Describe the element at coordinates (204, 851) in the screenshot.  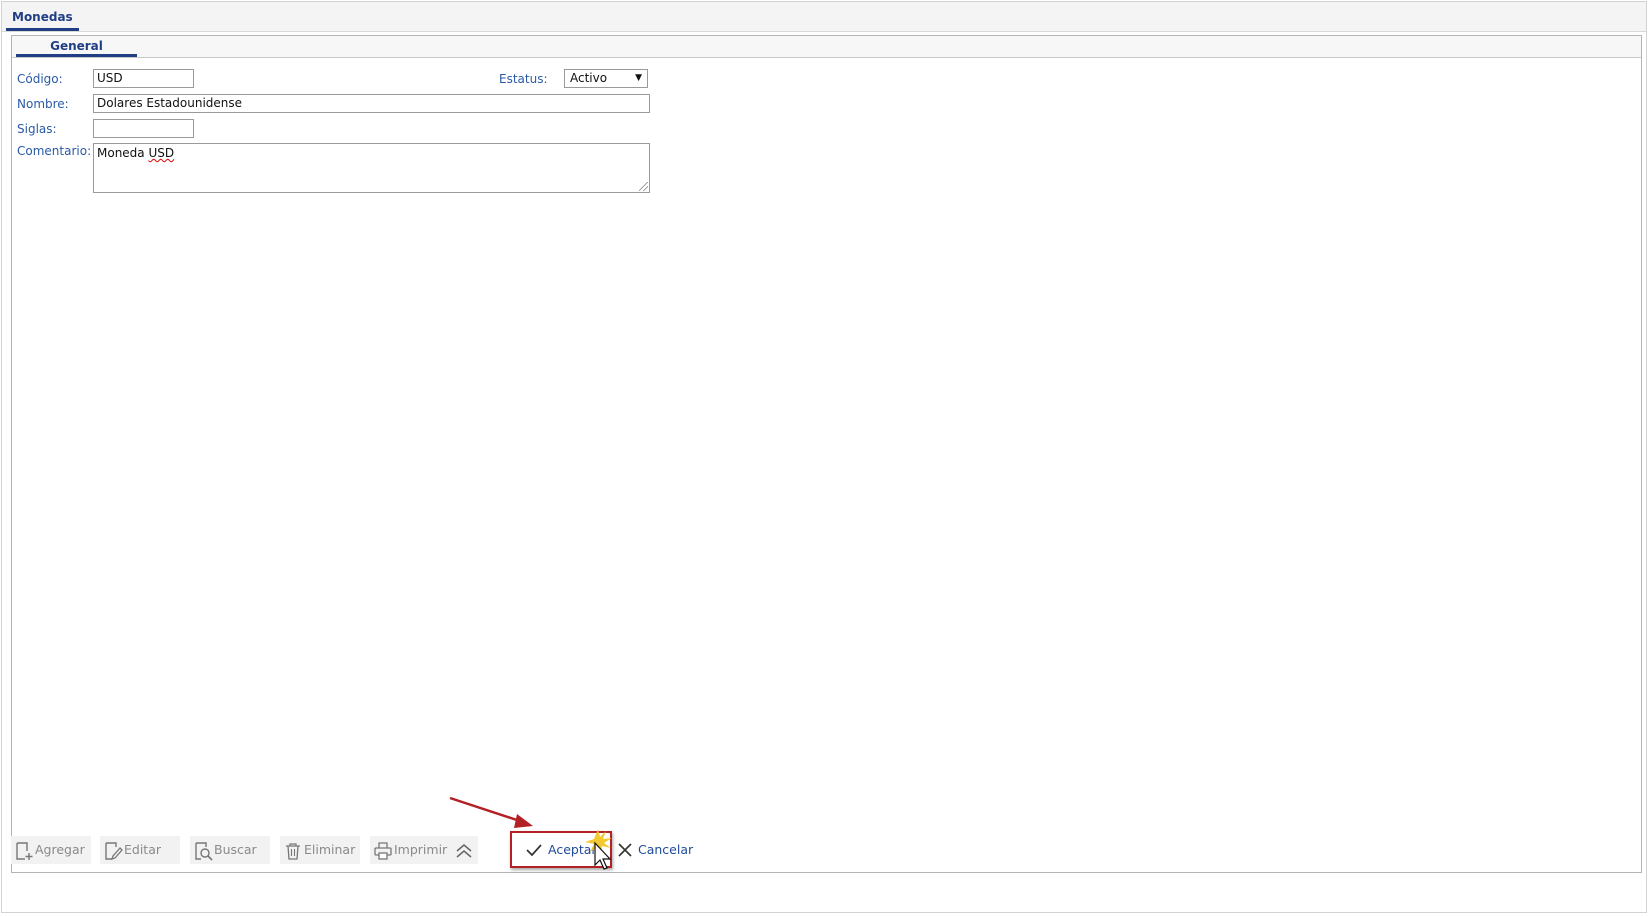
I see `search-icon` at that location.